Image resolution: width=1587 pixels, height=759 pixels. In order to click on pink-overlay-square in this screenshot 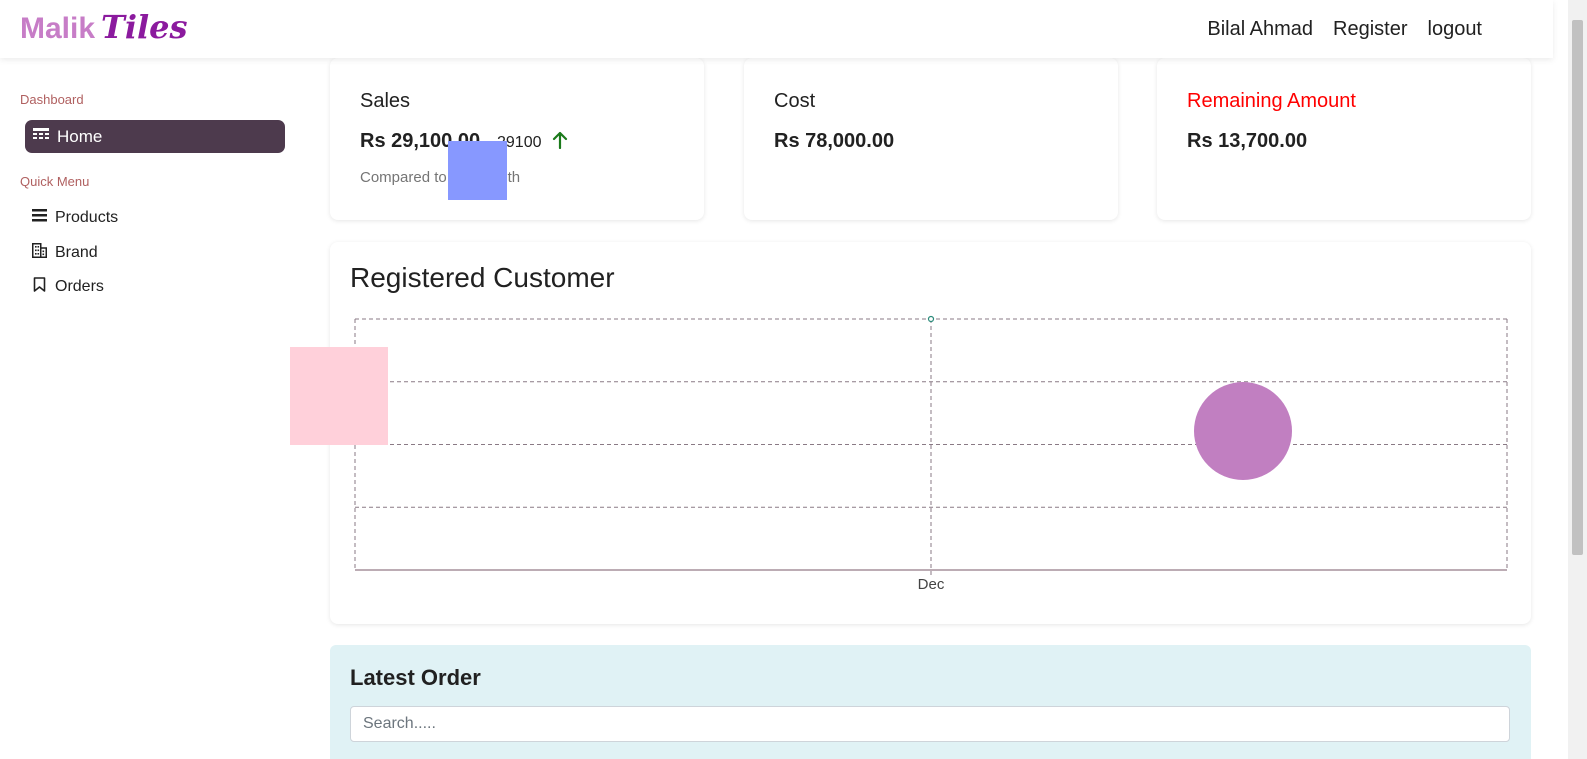, I will do `click(339, 396)`.